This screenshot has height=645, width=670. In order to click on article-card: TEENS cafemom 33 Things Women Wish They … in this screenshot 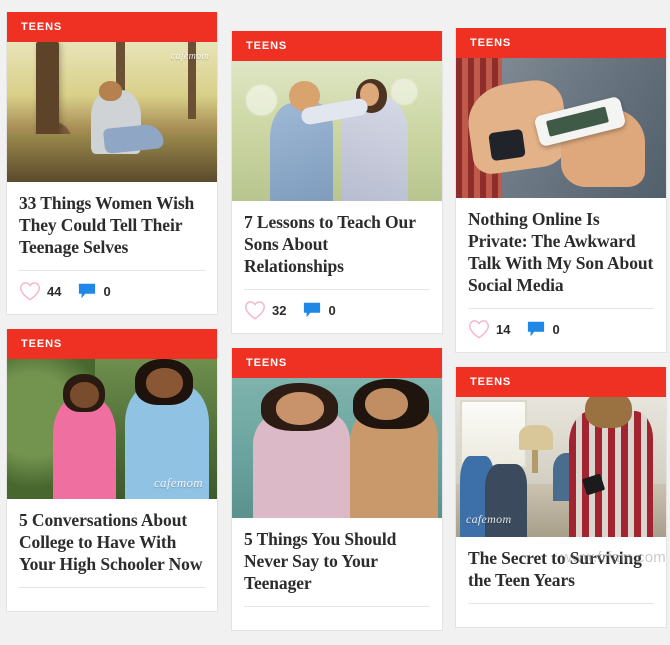, I will do `click(112, 164)`.